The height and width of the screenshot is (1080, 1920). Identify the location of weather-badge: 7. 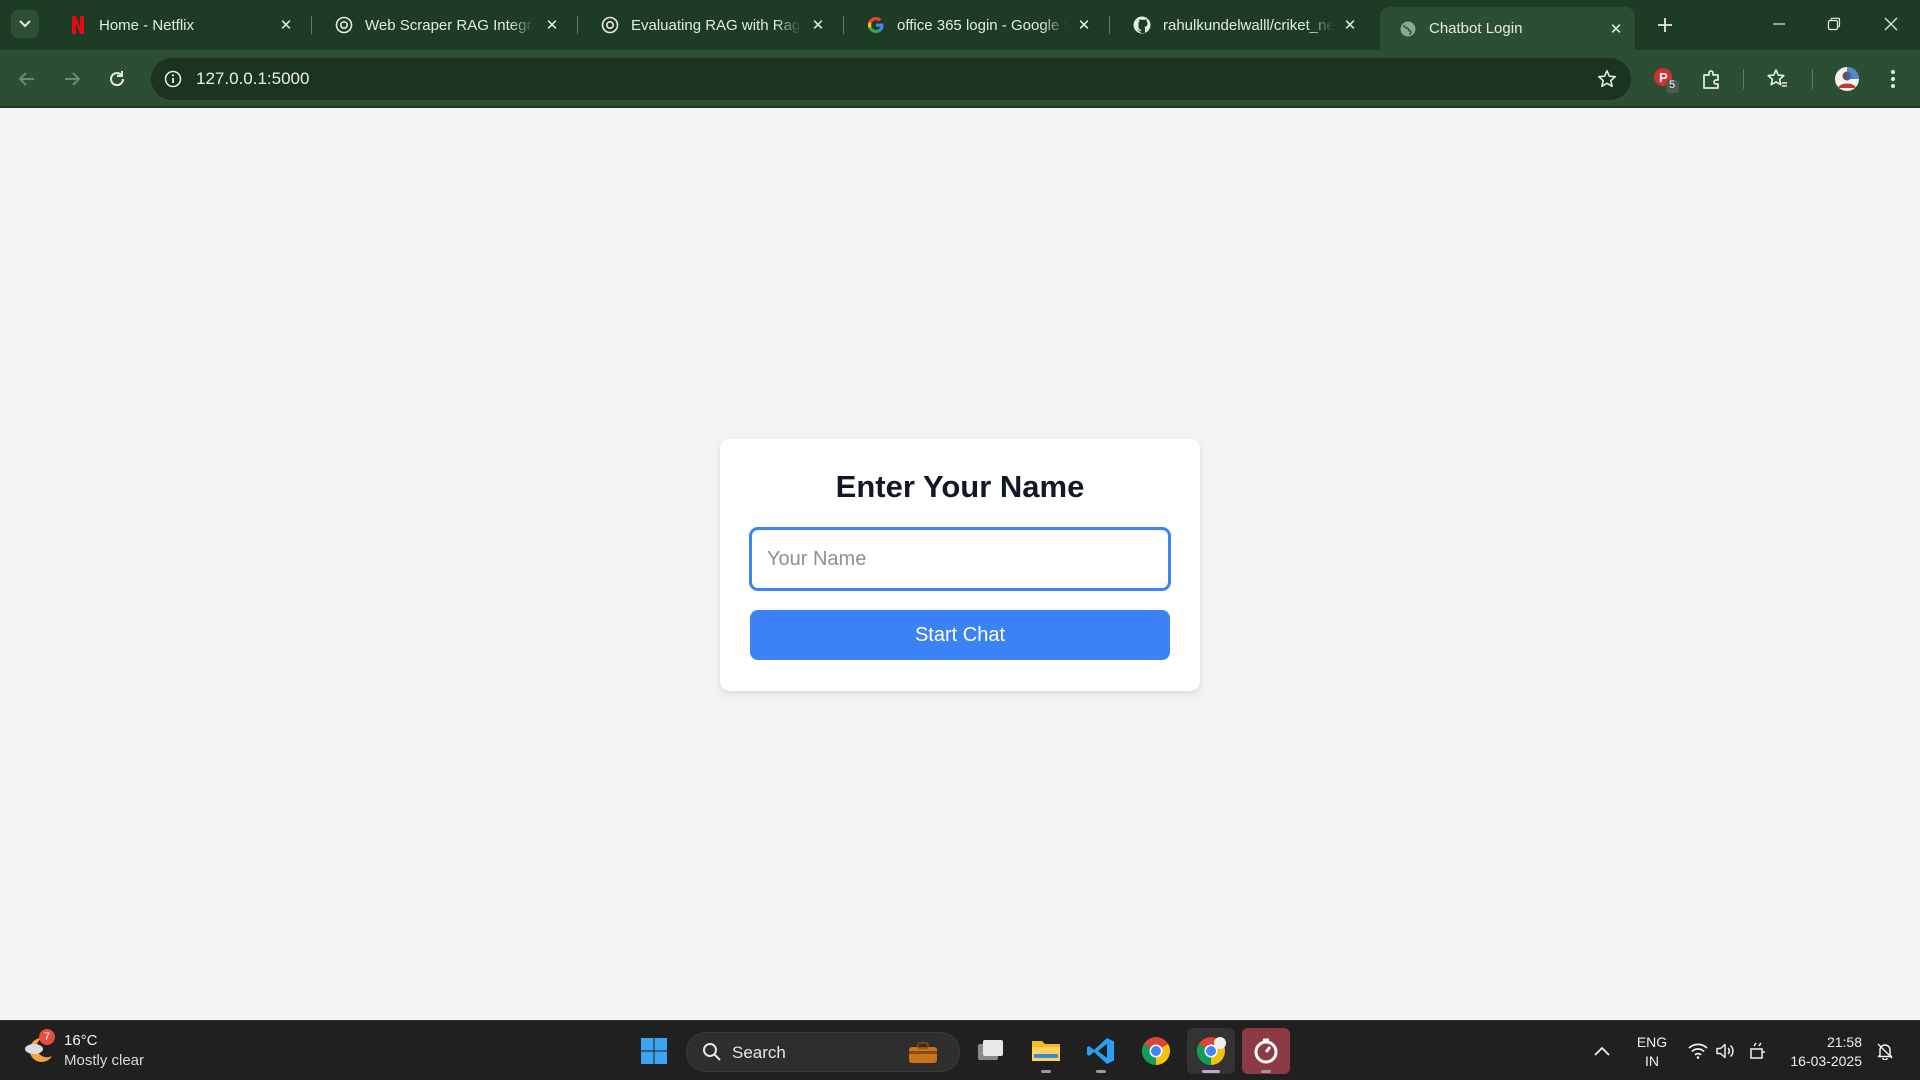
(47, 1037).